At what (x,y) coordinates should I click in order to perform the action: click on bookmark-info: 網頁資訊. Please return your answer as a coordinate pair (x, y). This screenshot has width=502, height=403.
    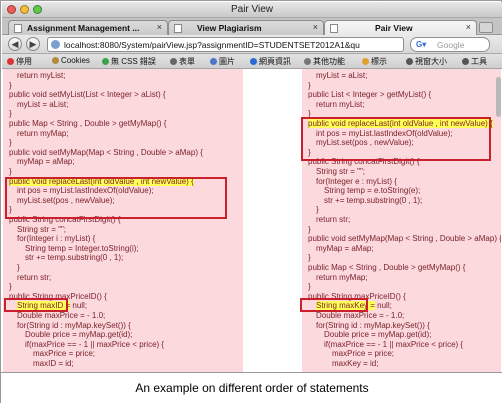
    Looking at the image, I should click on (270, 61).